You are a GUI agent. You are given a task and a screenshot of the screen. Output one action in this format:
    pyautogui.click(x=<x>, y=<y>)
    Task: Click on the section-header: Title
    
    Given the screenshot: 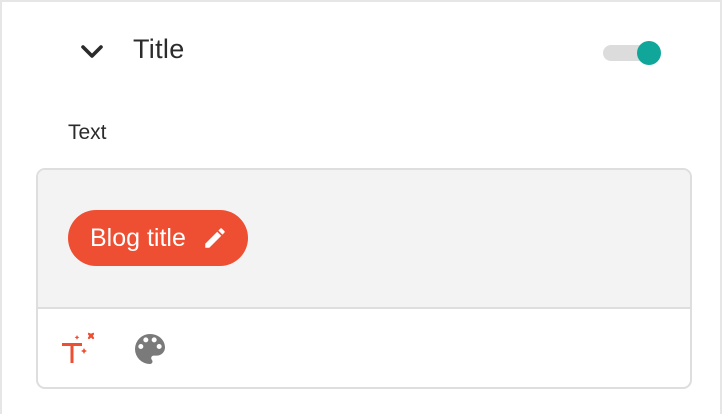 What is the action you would take?
    pyautogui.click(x=362, y=52)
    